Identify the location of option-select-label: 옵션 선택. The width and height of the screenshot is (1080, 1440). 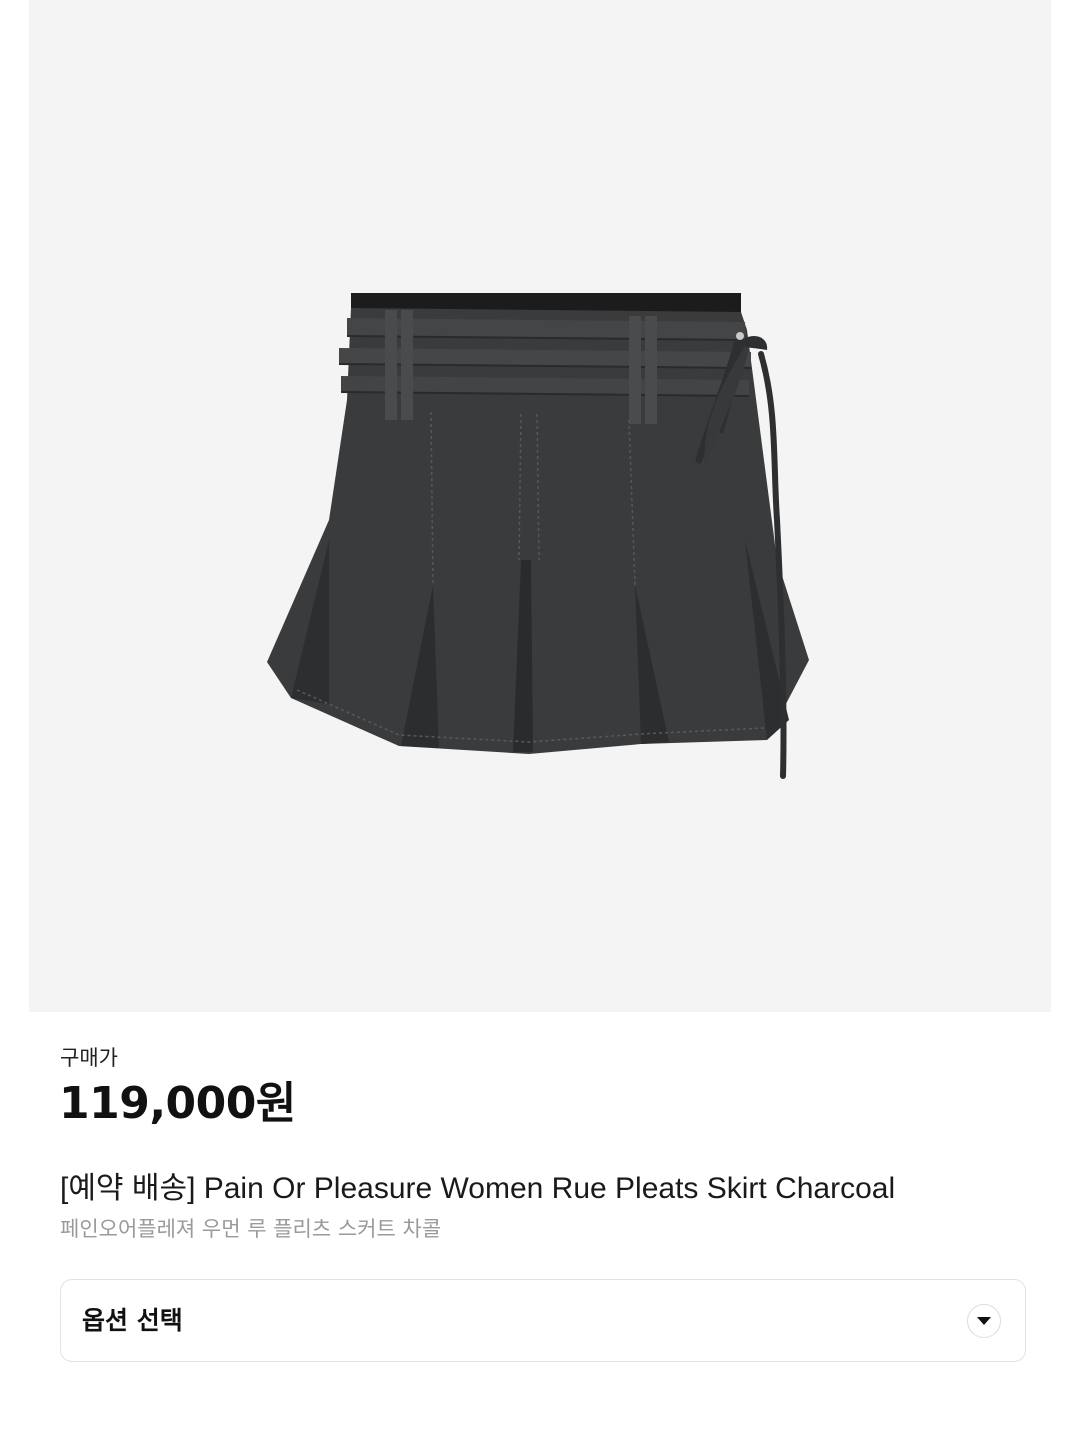
(132, 1320).